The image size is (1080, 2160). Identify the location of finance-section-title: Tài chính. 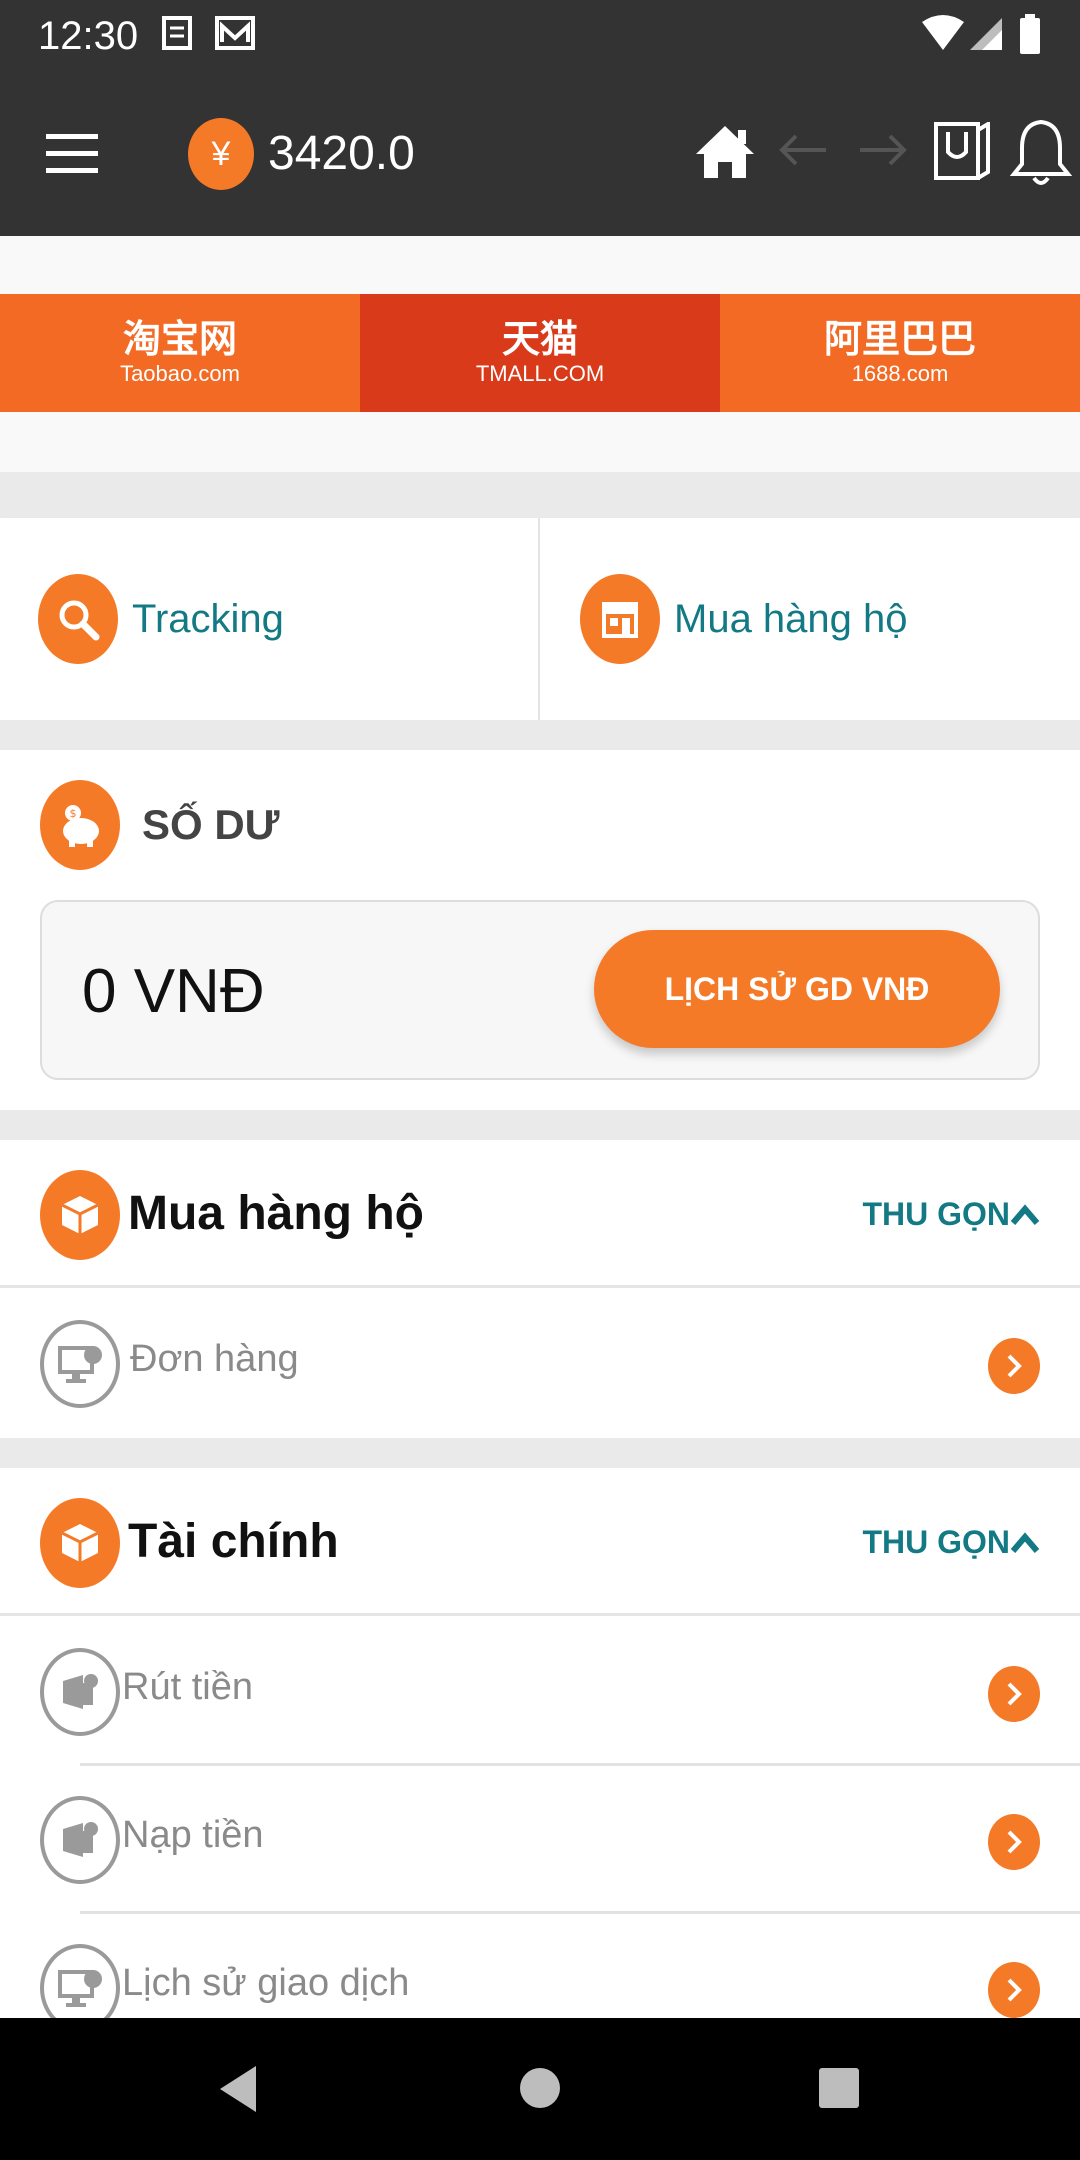
(233, 1541).